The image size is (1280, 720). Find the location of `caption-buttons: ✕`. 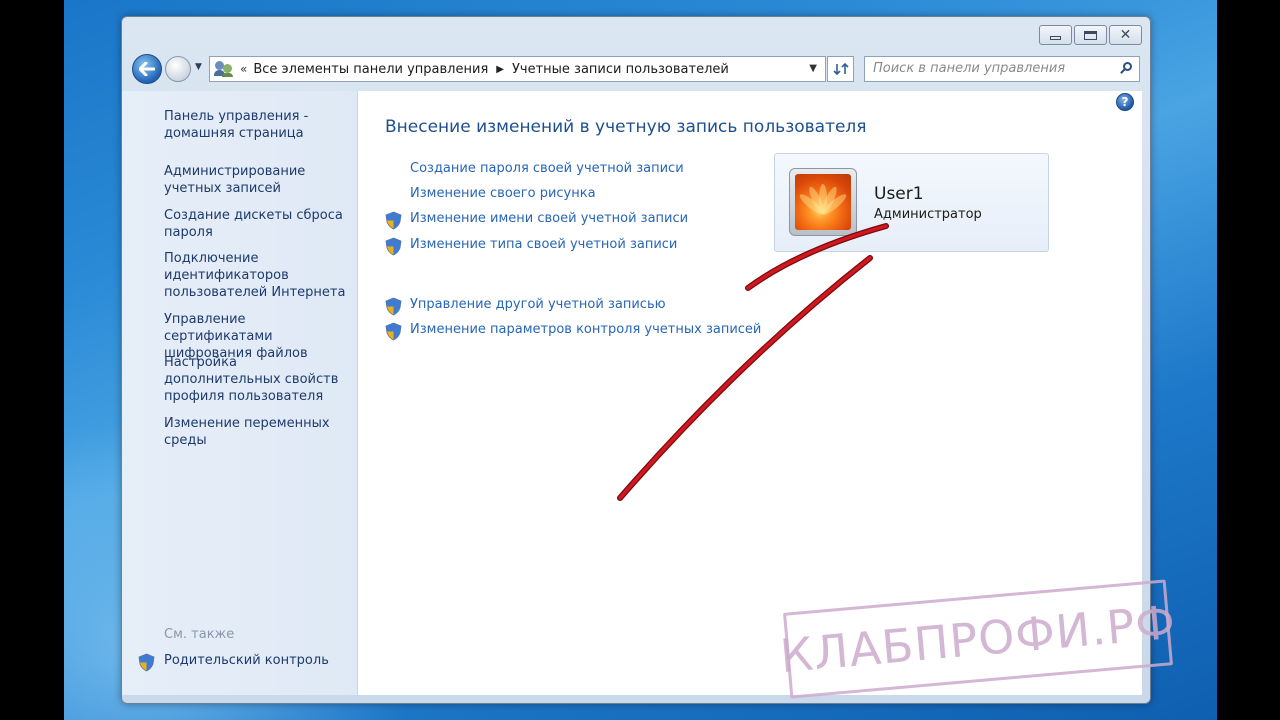

caption-buttons: ✕ is located at coordinates (1090, 35).